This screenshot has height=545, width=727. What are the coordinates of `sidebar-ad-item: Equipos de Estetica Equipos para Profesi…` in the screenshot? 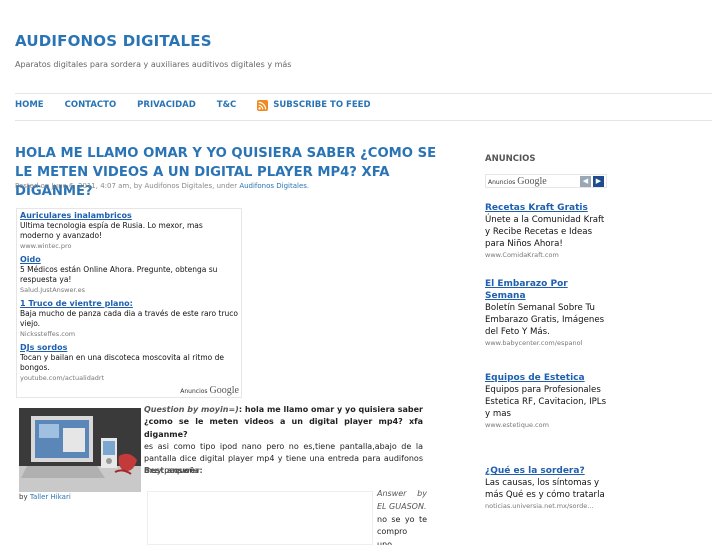 It's located at (546, 401).